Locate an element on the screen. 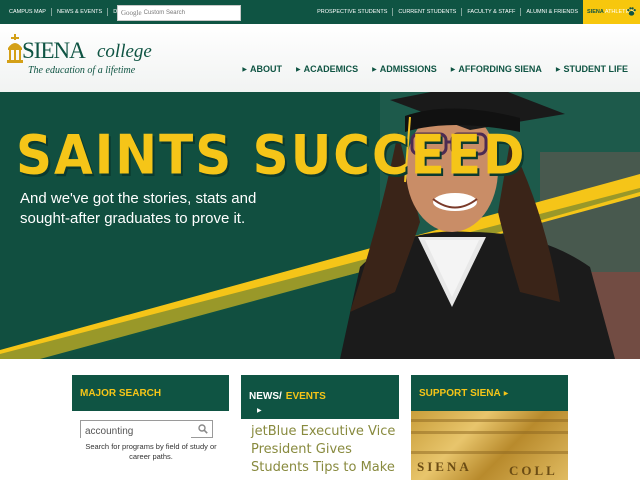 The height and width of the screenshot is (480, 640). nav-item-academics: ▶ ACADEMICS is located at coordinates (327, 69).